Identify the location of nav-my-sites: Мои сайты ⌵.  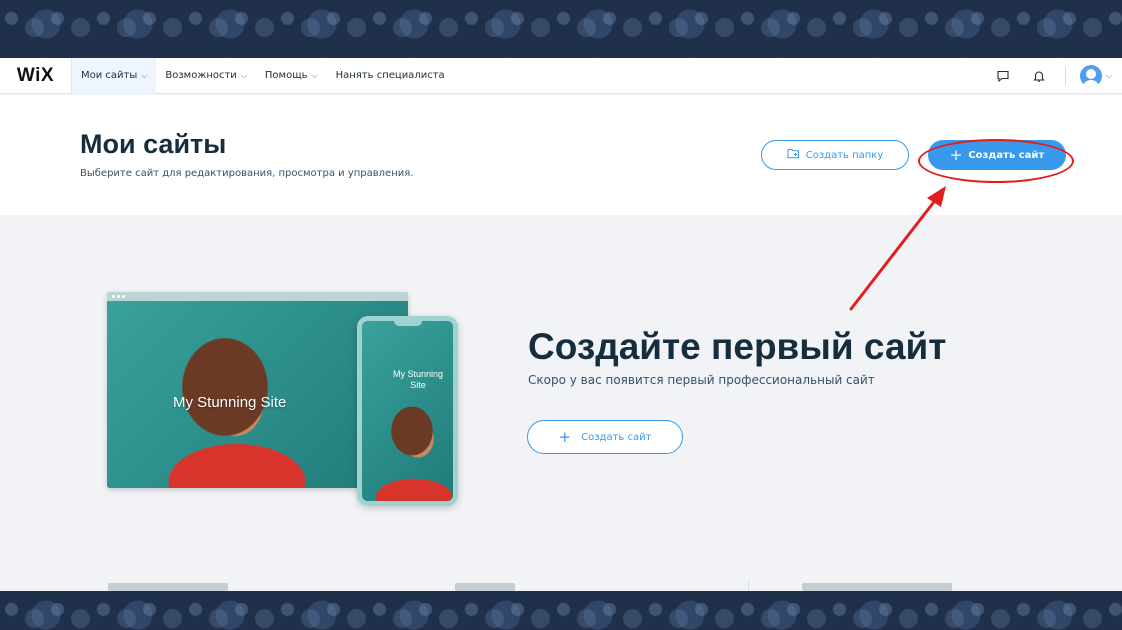
(114, 76).